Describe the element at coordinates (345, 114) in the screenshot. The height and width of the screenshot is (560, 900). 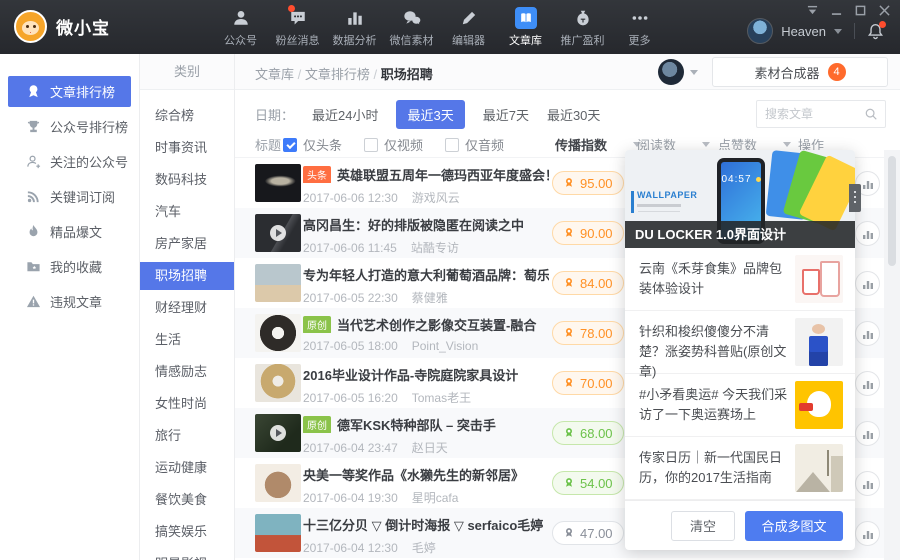
I see `date-option: 最近24小时` at that location.